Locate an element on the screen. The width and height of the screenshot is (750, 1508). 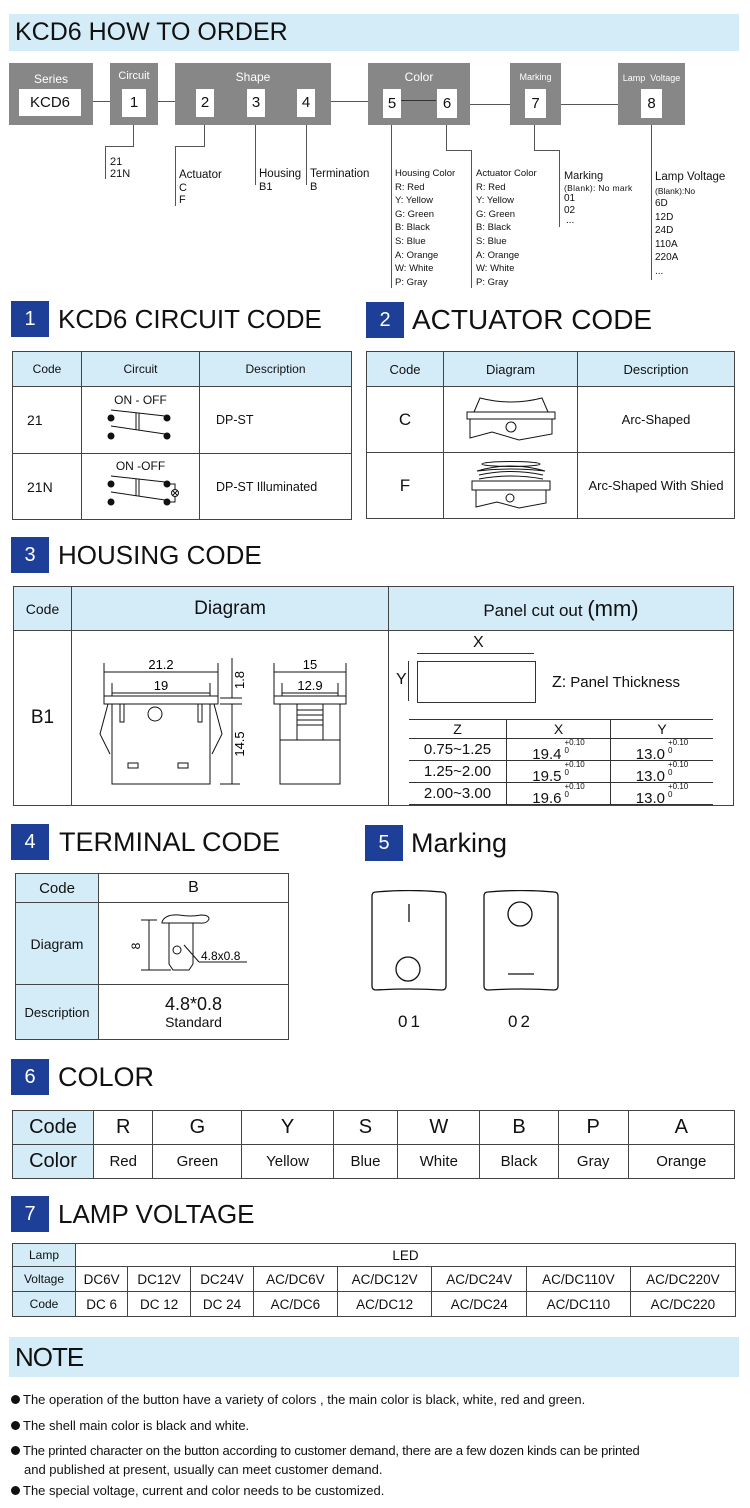
voltage-label: Voltage is located at coordinates (44, 1279).